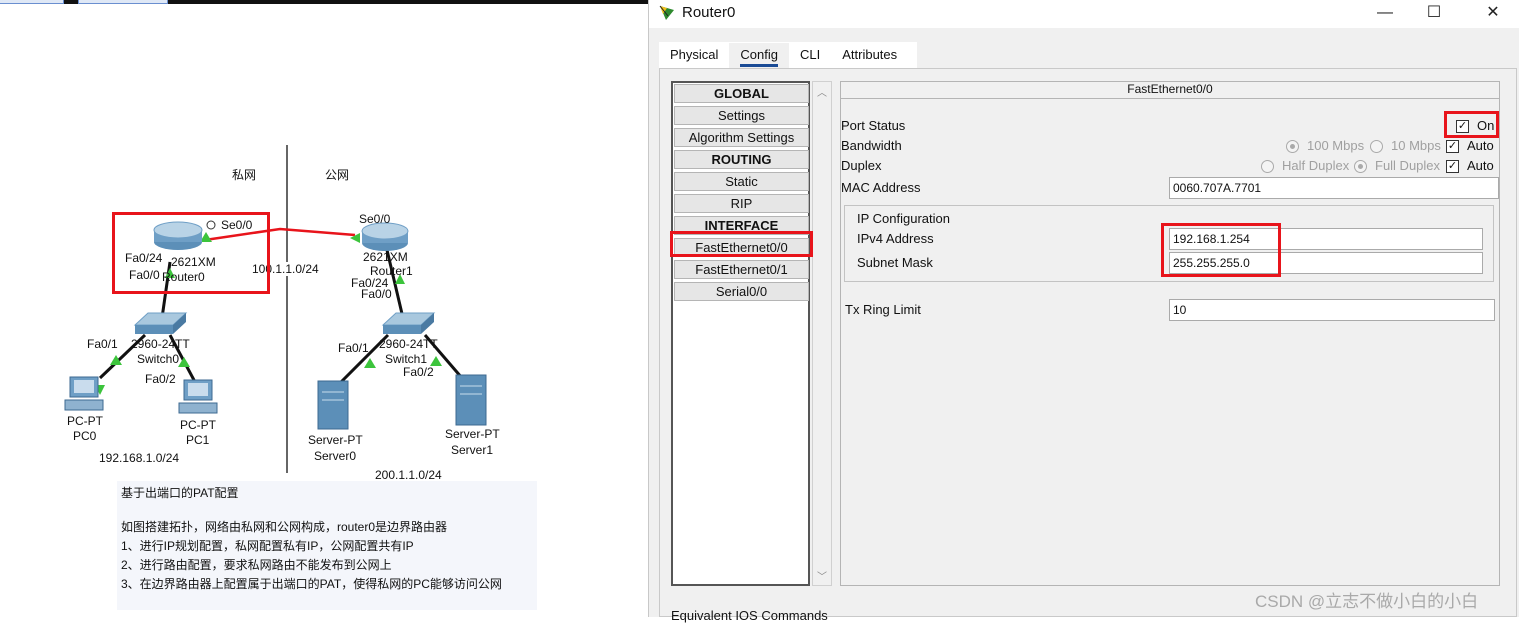 The image size is (1519, 623). I want to click on tab-attributes: Attributes, so click(869, 56).